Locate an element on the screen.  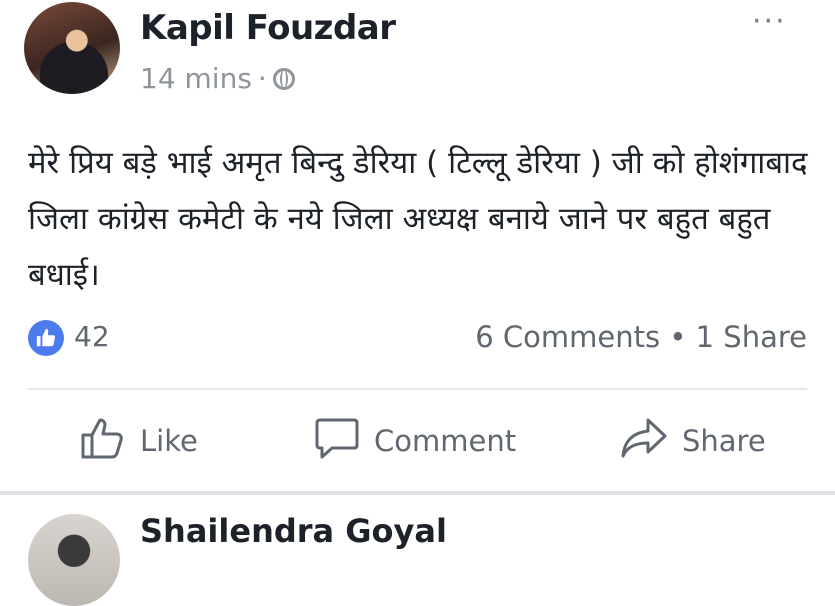
like-button: Like is located at coordinates (139, 441).